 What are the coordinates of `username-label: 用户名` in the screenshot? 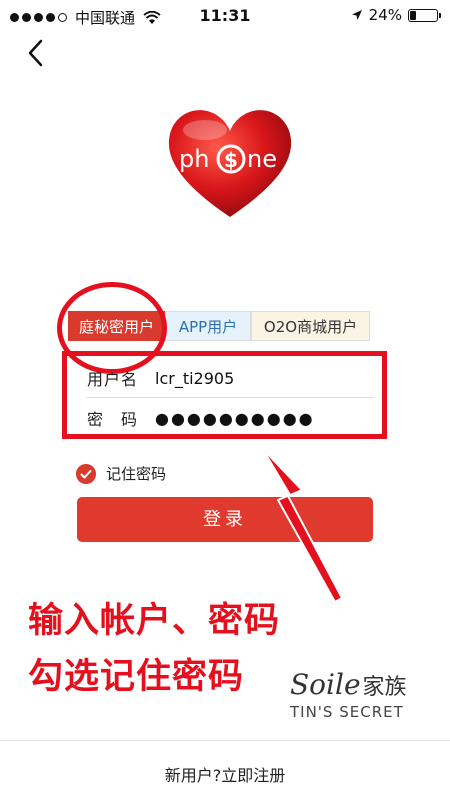 It's located at (113, 379).